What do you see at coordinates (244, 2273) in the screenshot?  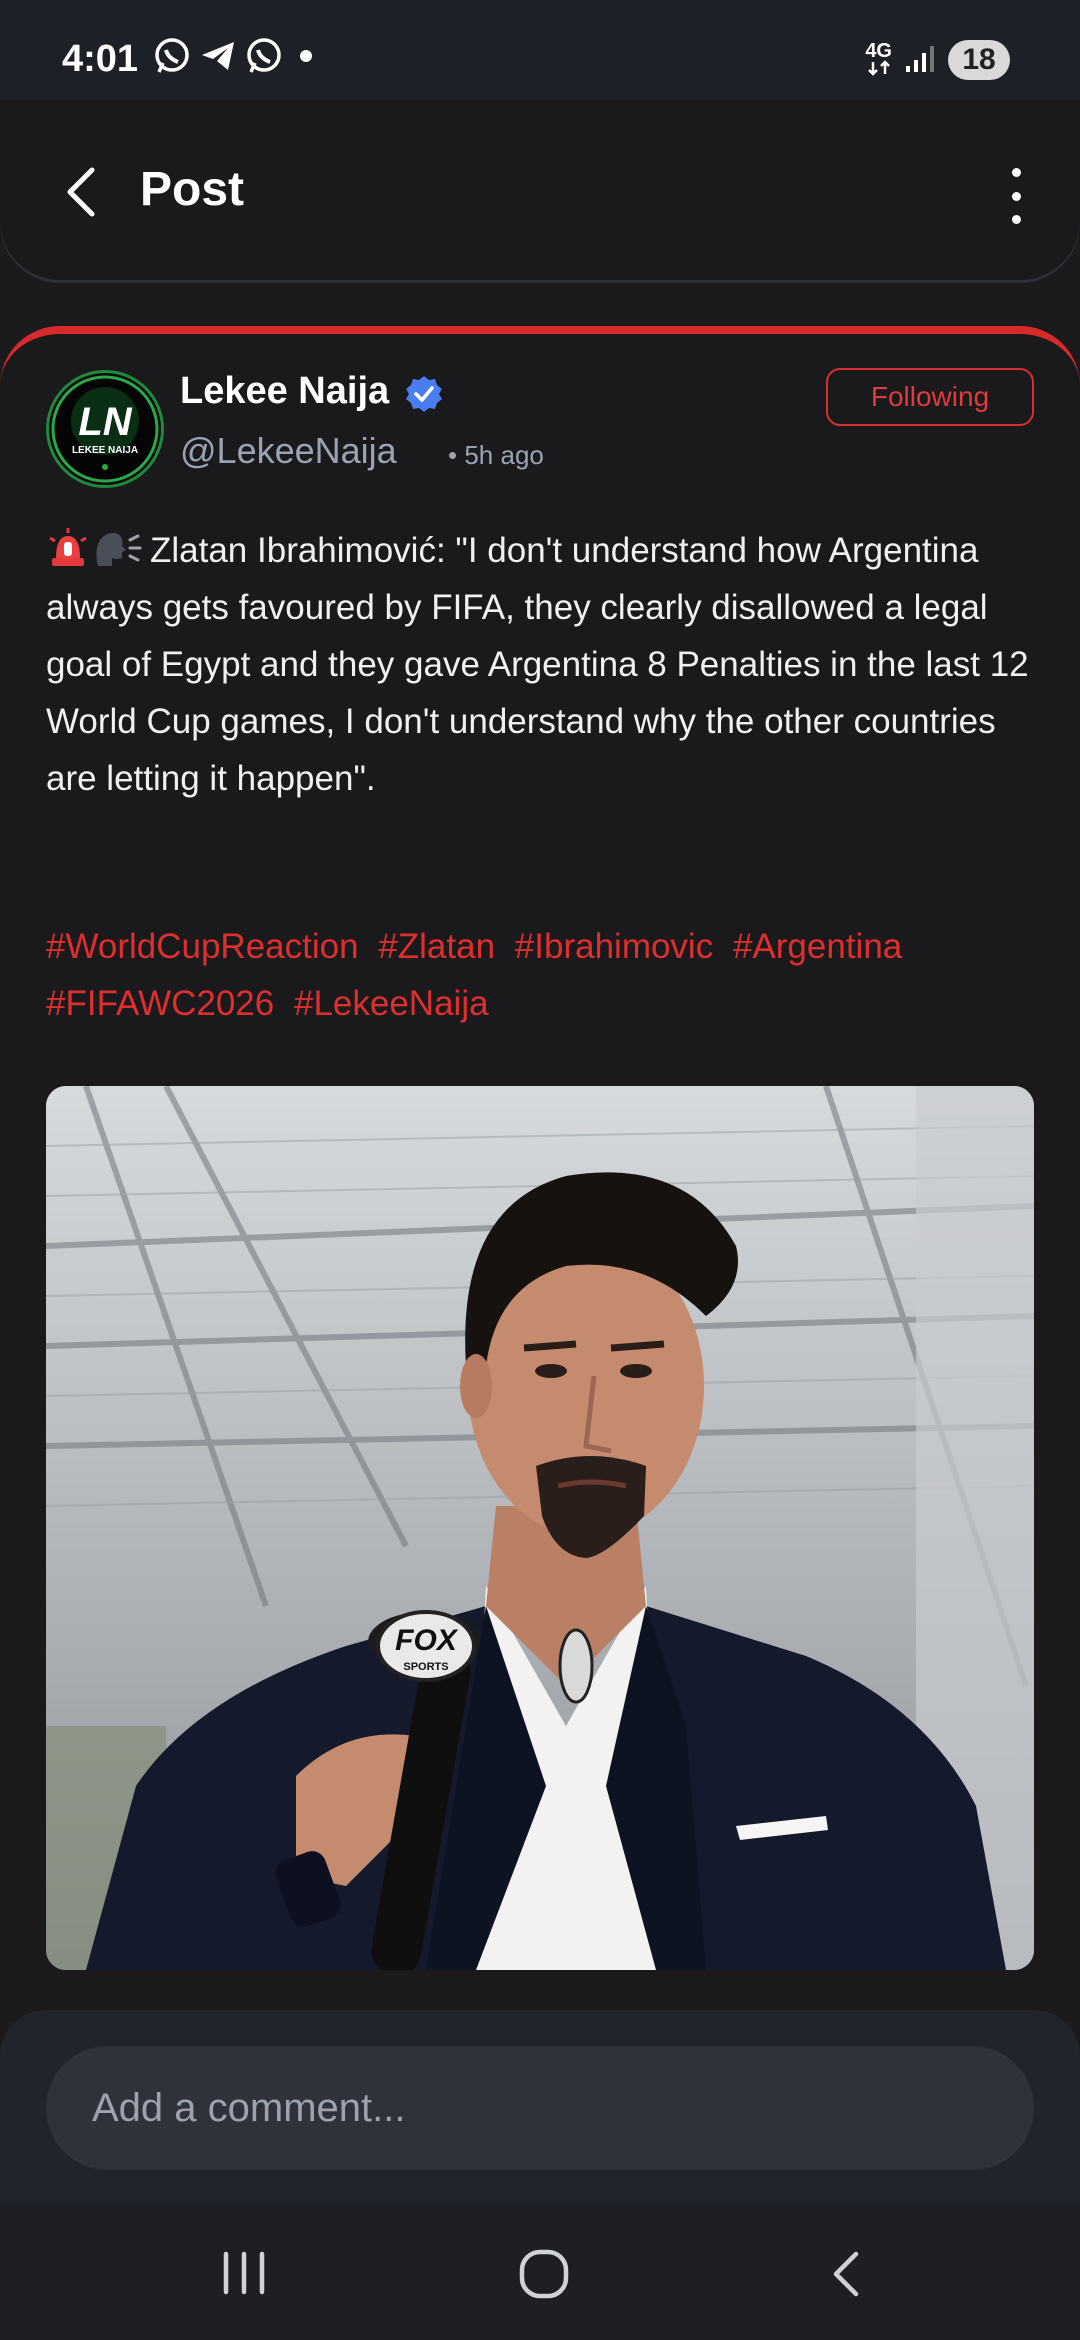 I see `recent-apps-icon` at bounding box center [244, 2273].